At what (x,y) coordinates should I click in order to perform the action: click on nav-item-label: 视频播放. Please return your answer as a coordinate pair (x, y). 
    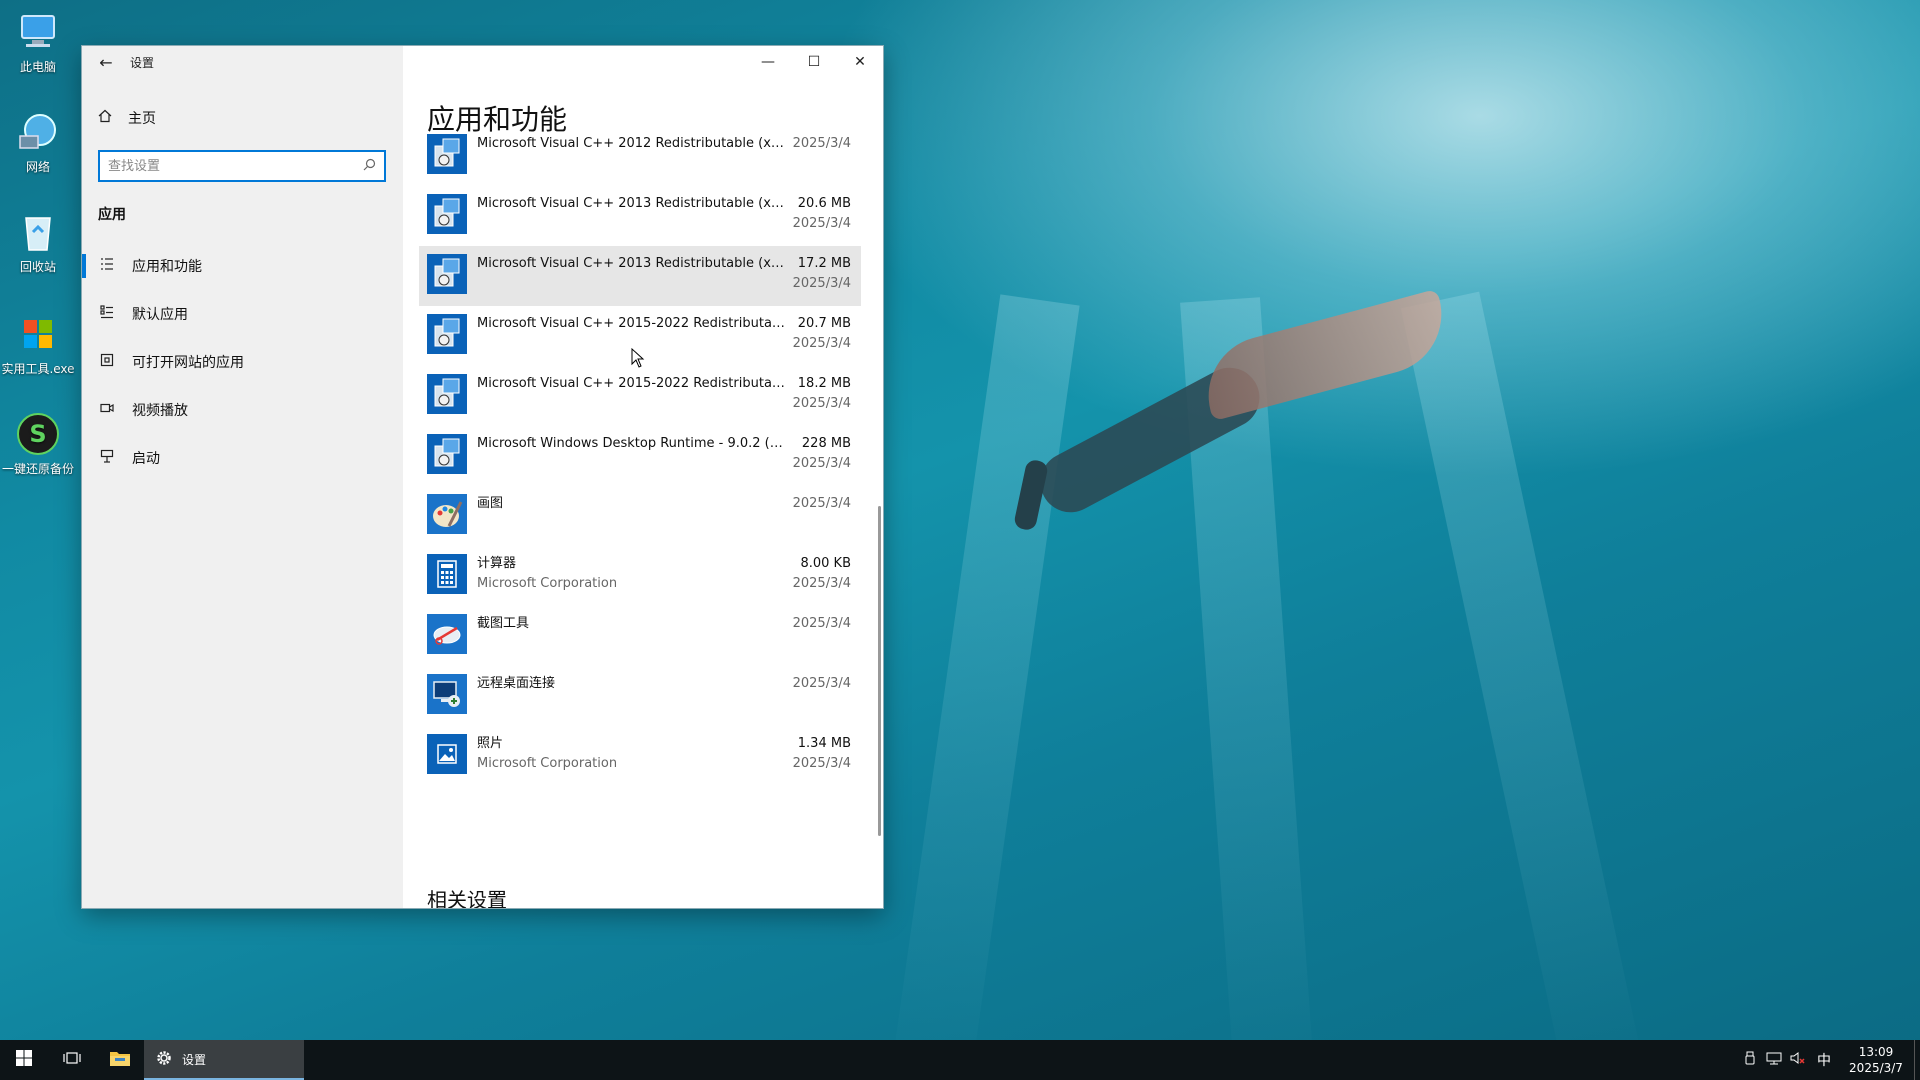
    Looking at the image, I should click on (160, 411).